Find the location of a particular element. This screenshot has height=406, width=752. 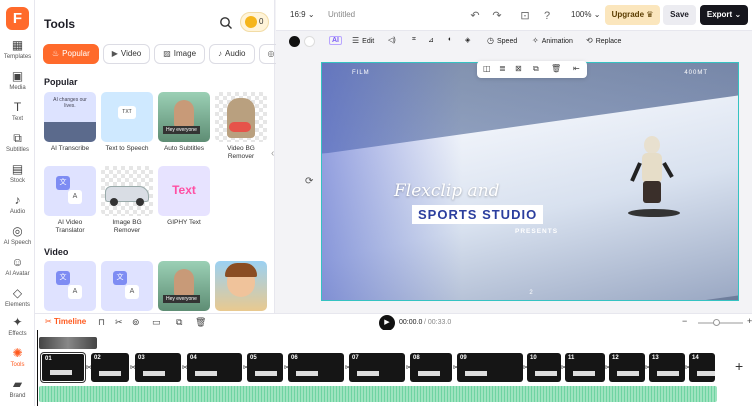

project-title: Untitled is located at coordinates (341, 14).